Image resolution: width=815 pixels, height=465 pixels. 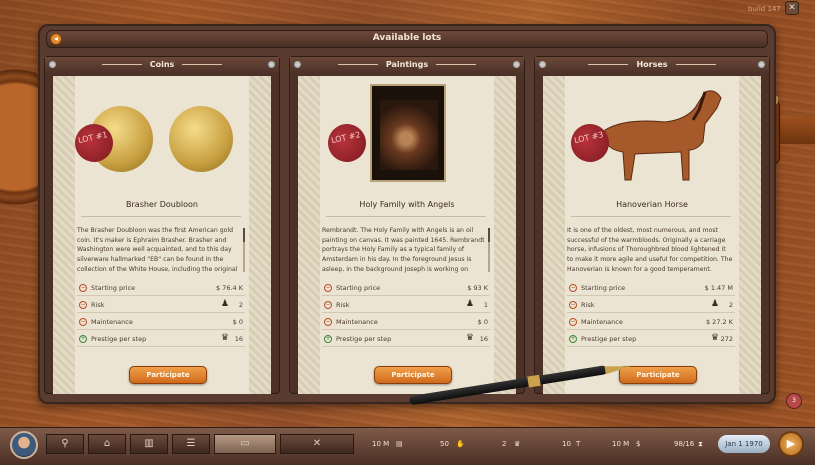 What do you see at coordinates (460, 444) in the screenshot?
I see `hand-icon: ✋` at bounding box center [460, 444].